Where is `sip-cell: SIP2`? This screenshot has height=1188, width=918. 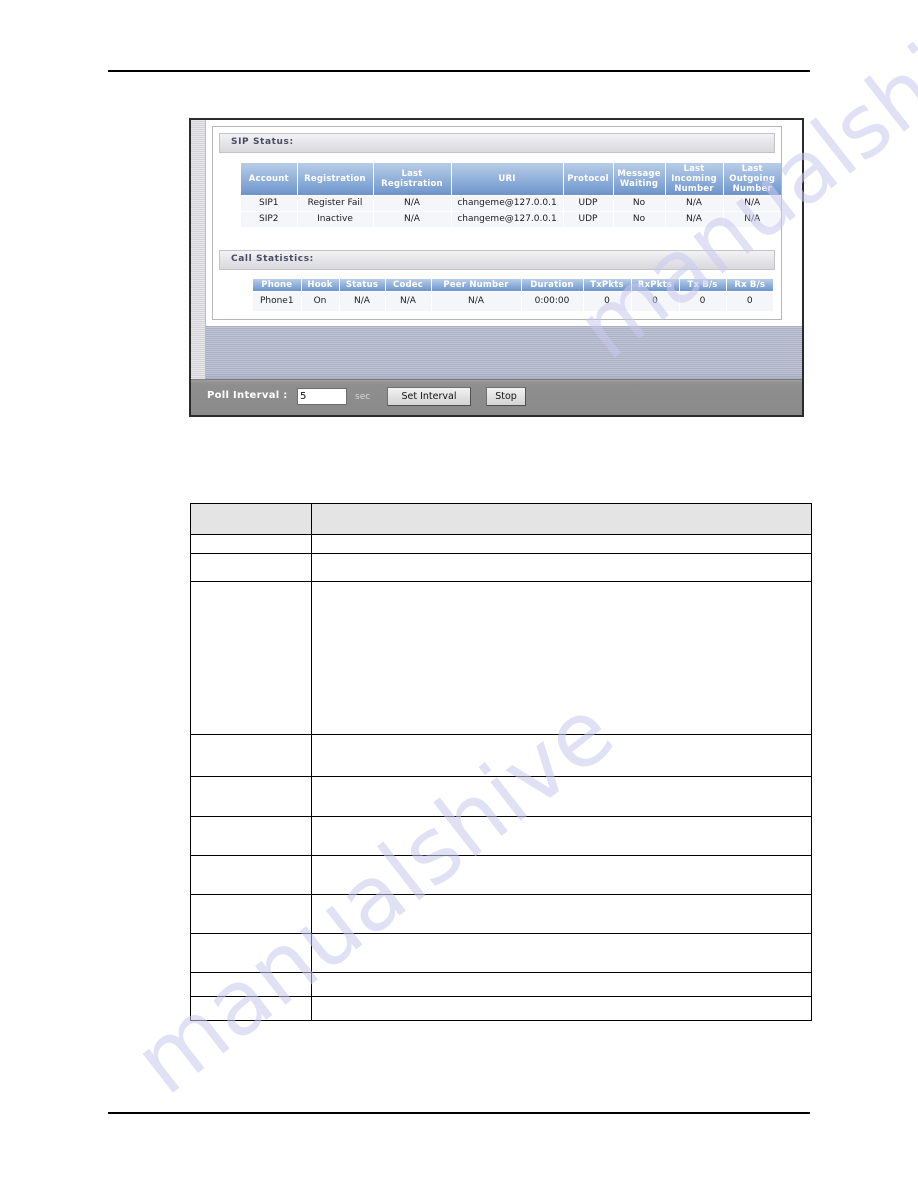
sip-cell: SIP2 is located at coordinates (269, 219).